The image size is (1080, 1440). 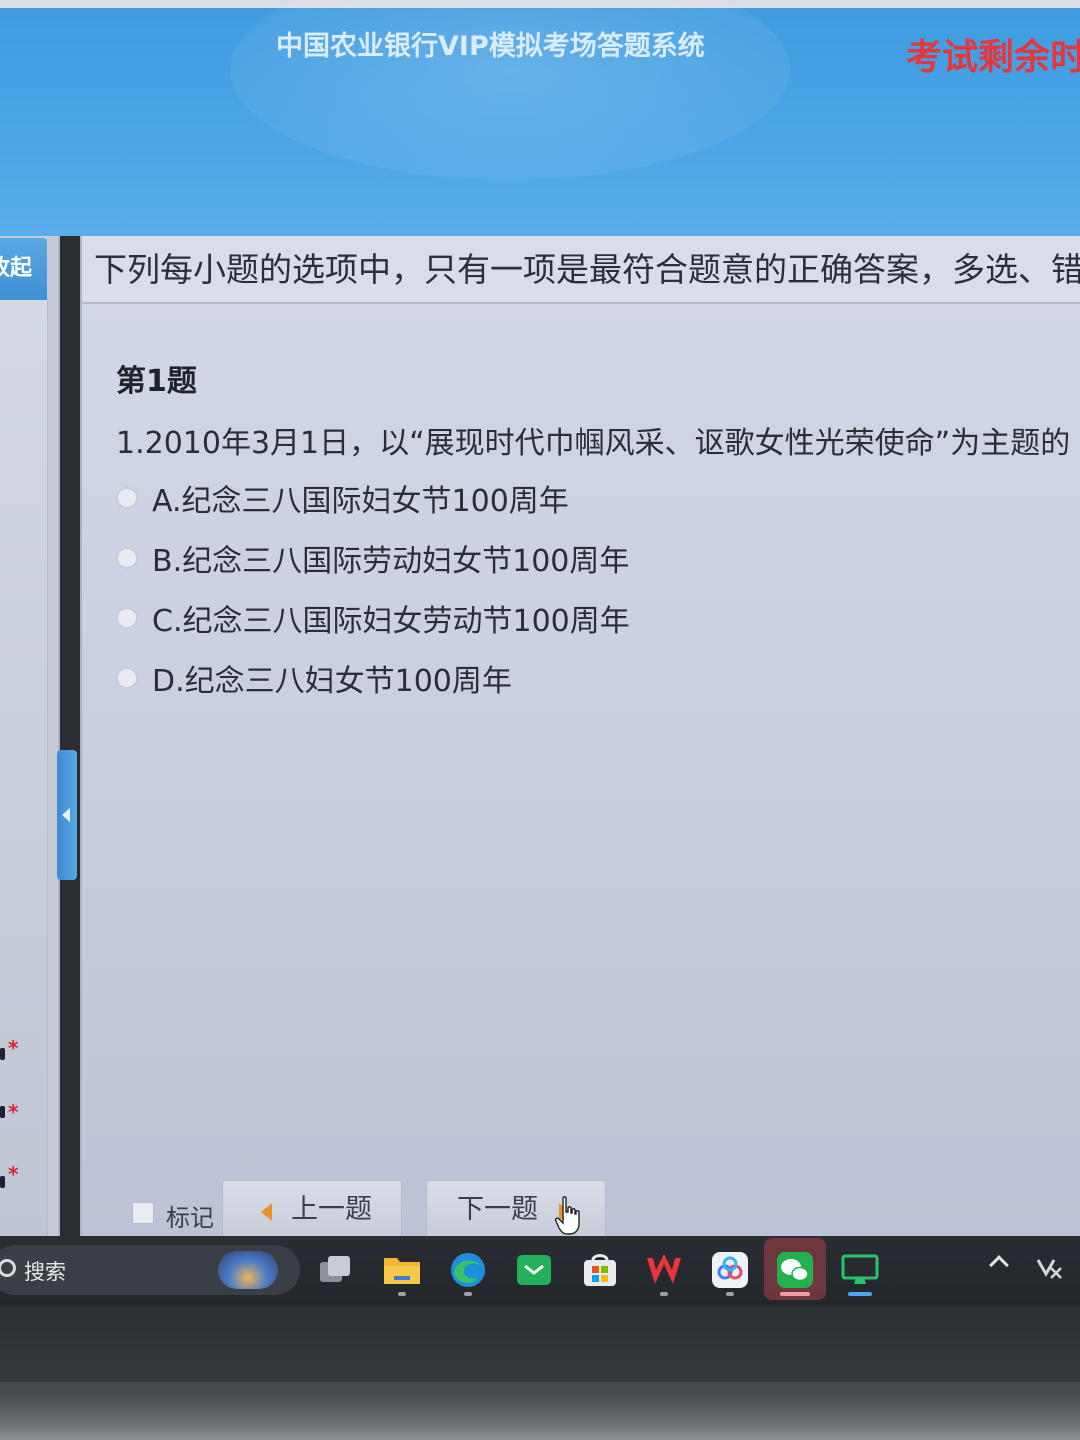 I want to click on option-label: D.纪念三八妇女节100周年, so click(x=332, y=681).